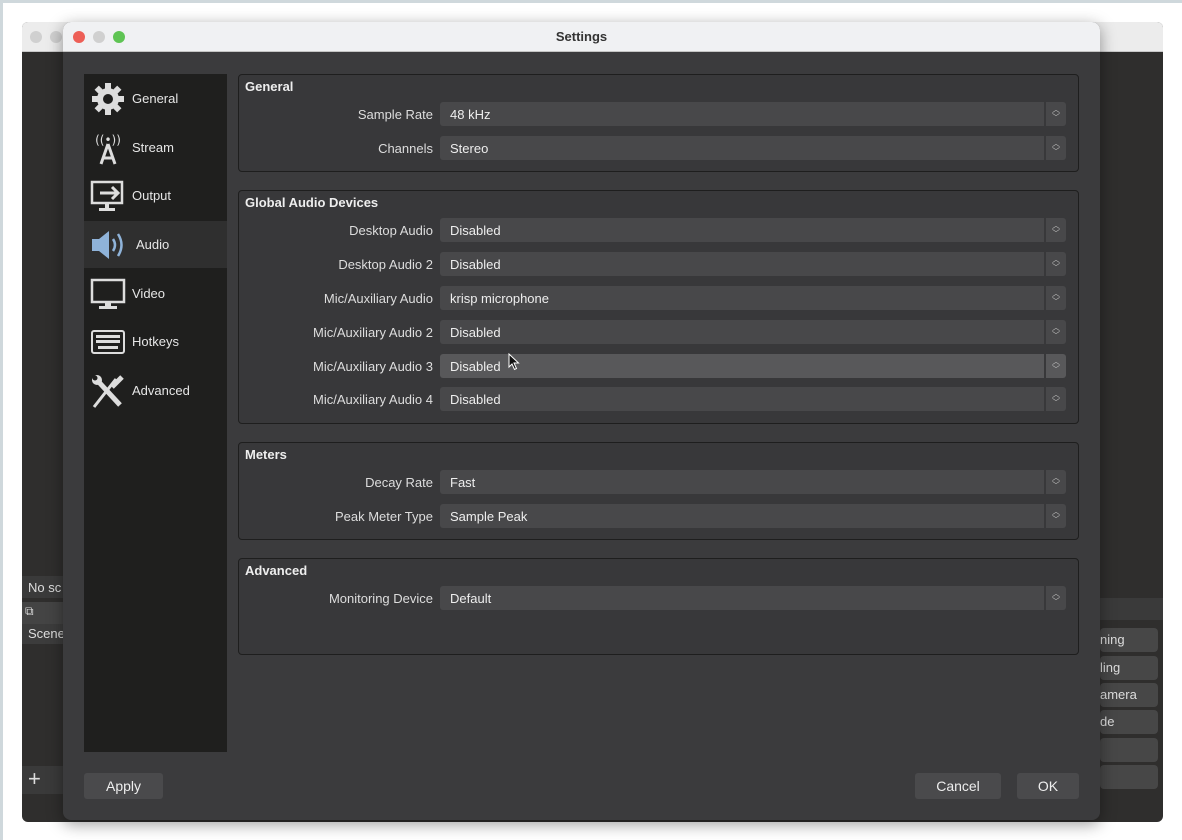  I want to click on zoom-button, so click(119, 37).